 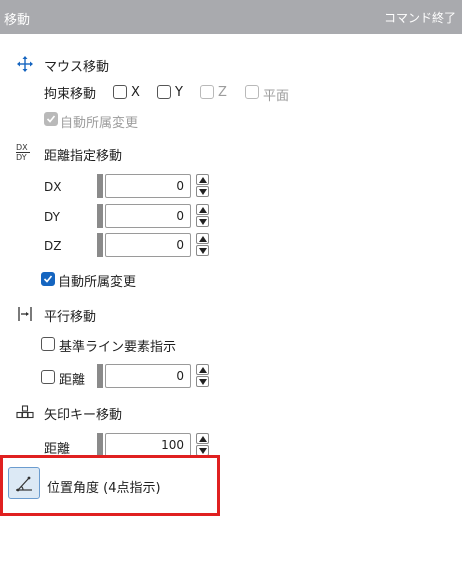 I want to click on arrow-distance-spinner: 100, so click(x=145, y=445).